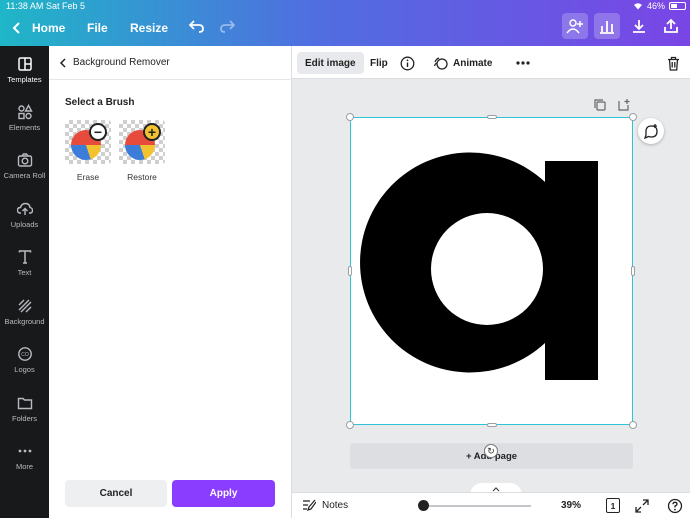  I want to click on edit-toolbar: Edit image Flip Animate, so click(491, 62).